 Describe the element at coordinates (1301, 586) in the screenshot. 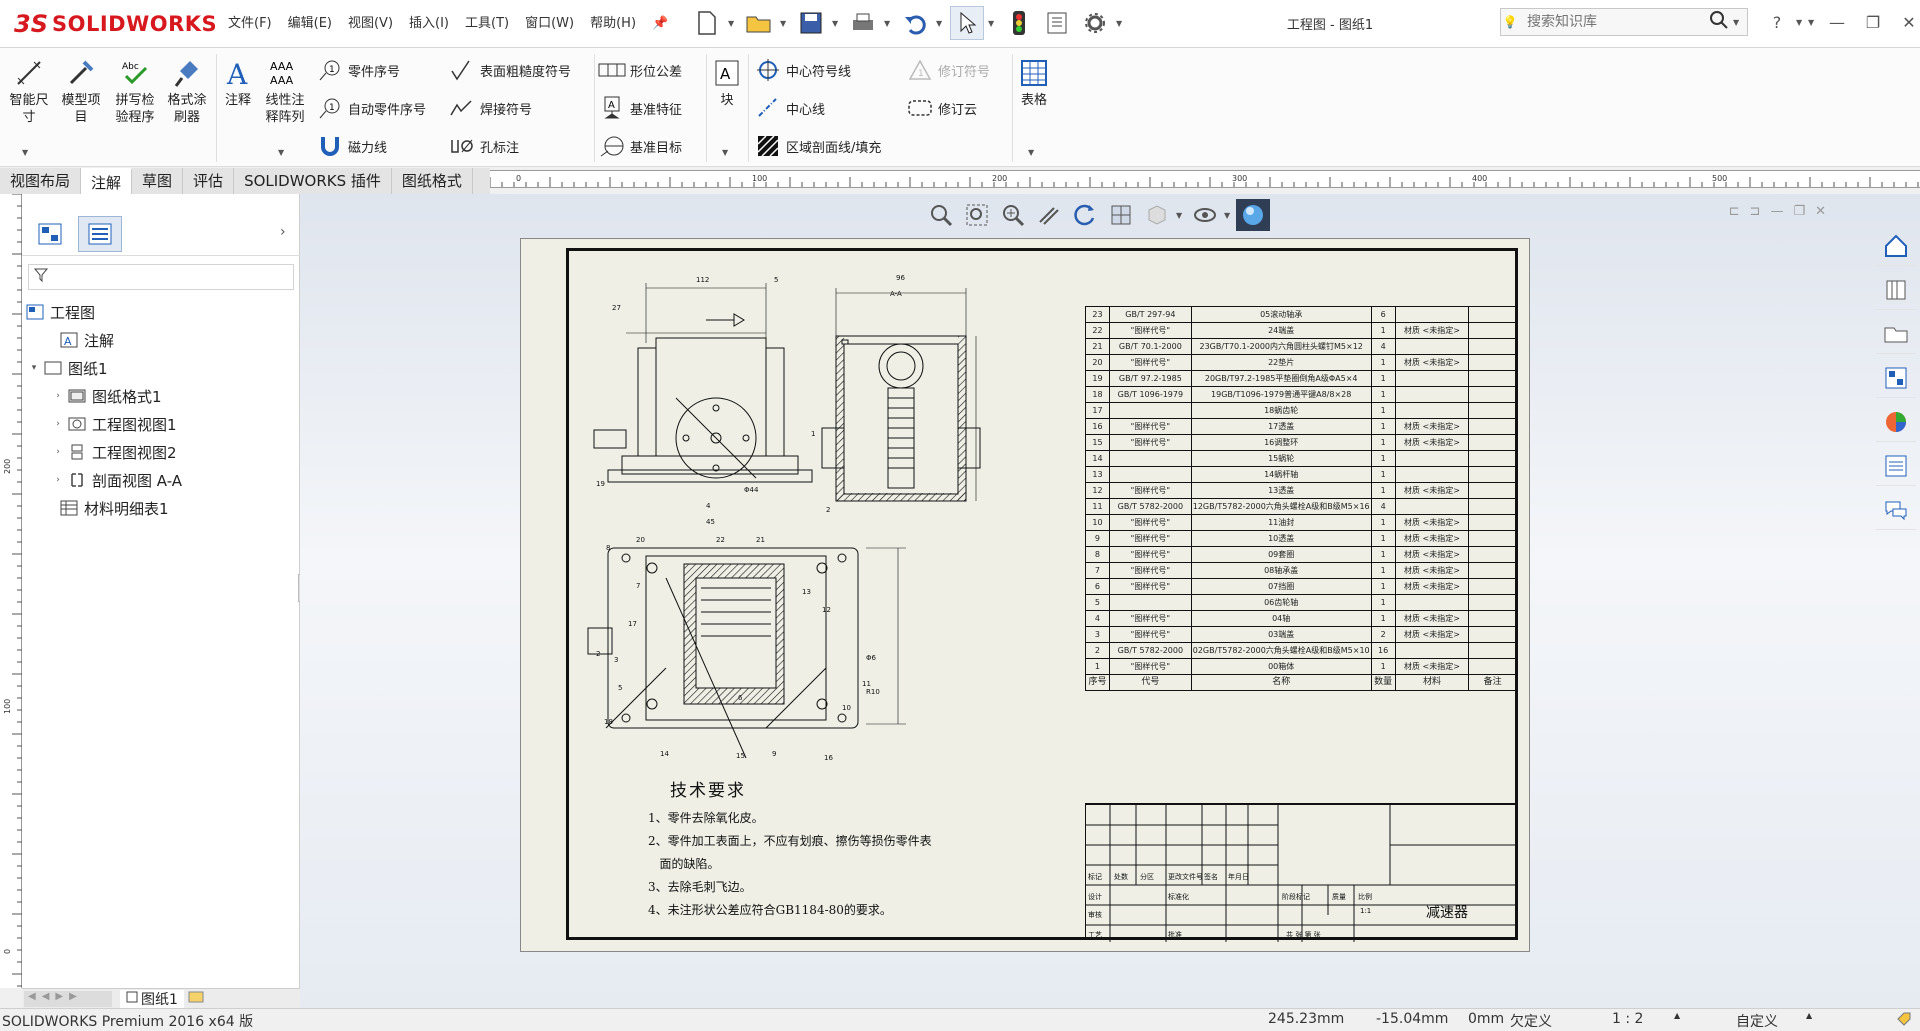

I see `bom-row: 6 "图样代号" 07挡圈 1 材质 <未指定>` at that location.